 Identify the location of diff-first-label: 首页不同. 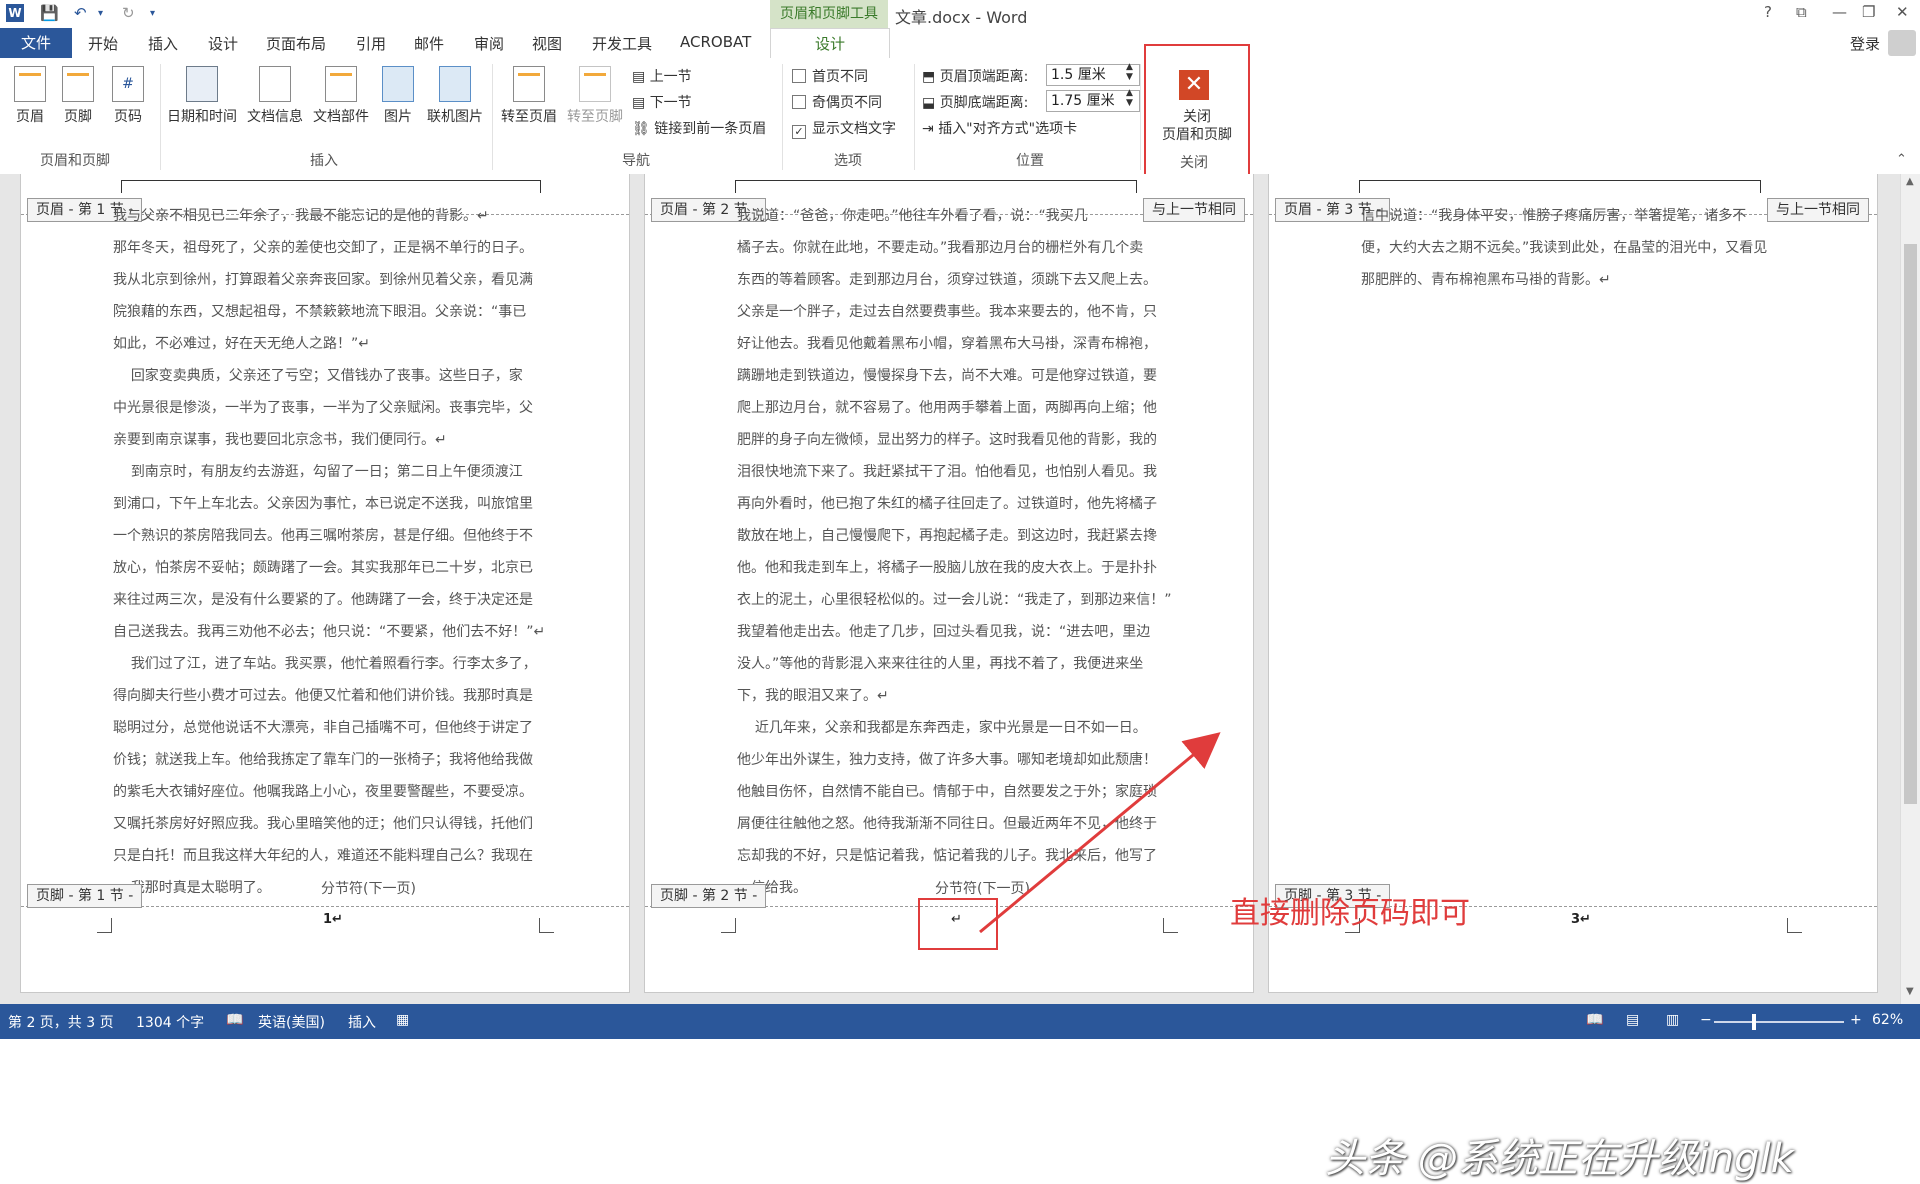
(840, 77).